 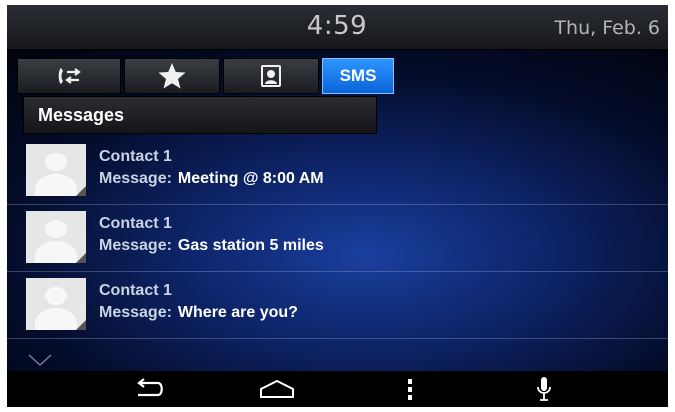 I want to click on message-text: Where are you?, so click(x=237, y=312).